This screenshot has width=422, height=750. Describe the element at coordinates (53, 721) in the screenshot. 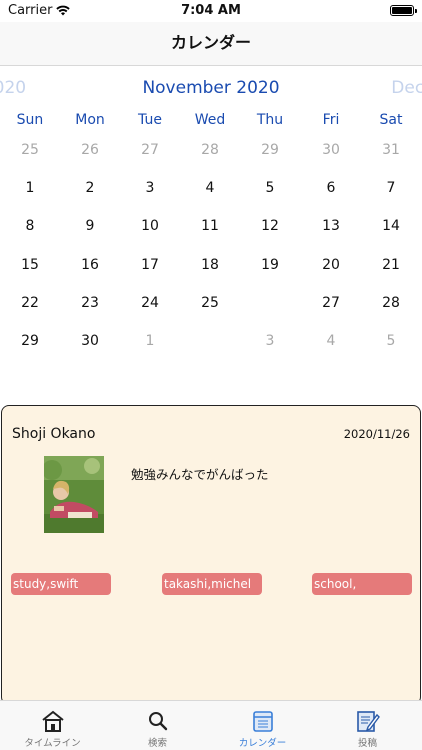

I see `home-icon` at that location.